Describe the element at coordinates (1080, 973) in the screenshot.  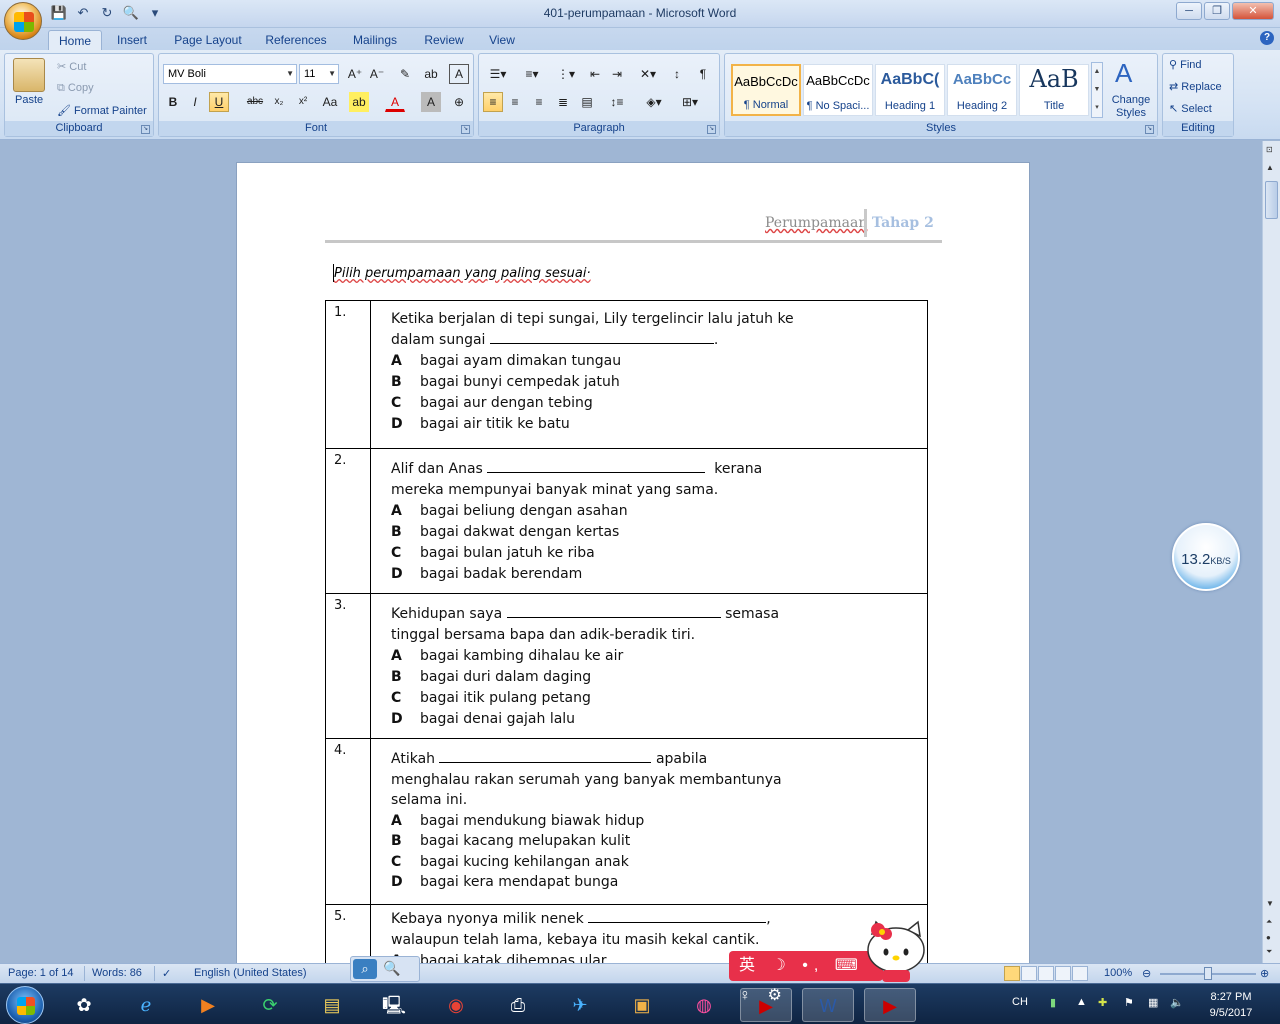
I see `draft-icon` at that location.